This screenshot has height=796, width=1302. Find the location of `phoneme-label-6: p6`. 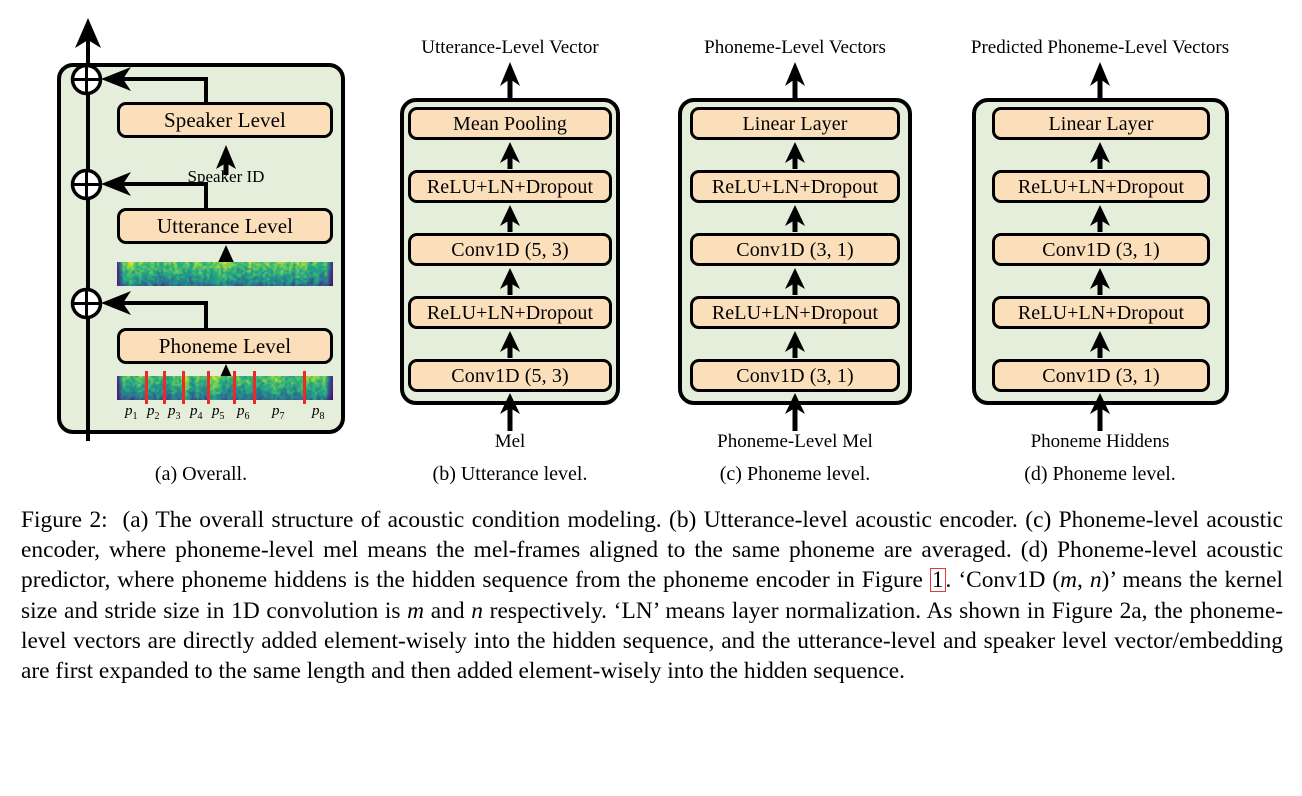

phoneme-label-6: p6 is located at coordinates (243, 412).